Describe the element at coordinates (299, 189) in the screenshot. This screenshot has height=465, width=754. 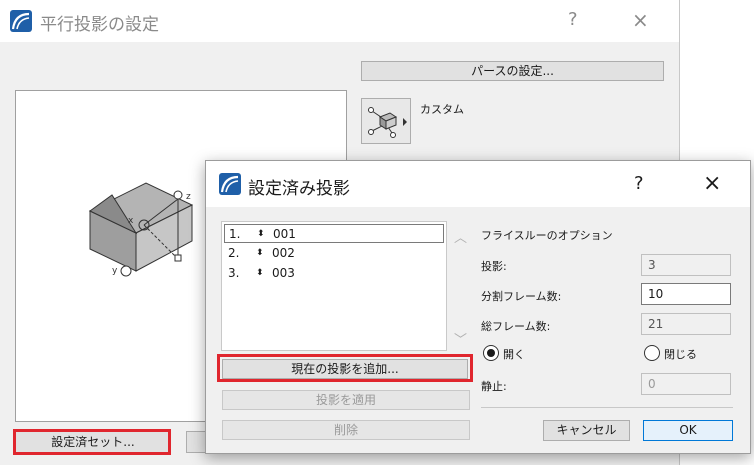
I see `dialog-title: 設定済み投影` at that location.